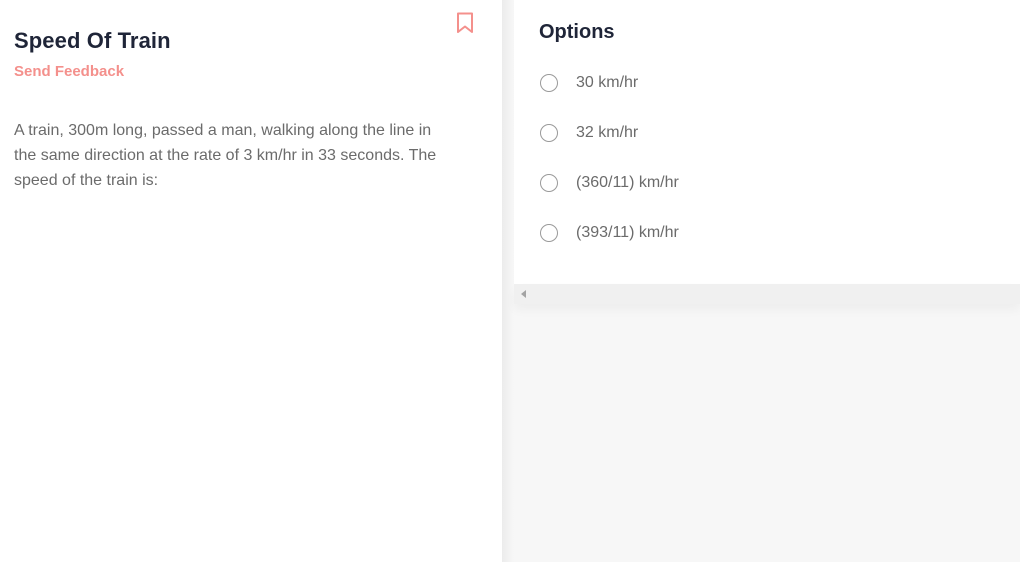 The width and height of the screenshot is (1020, 562). I want to click on horizontal-scrollbar, so click(767, 294).